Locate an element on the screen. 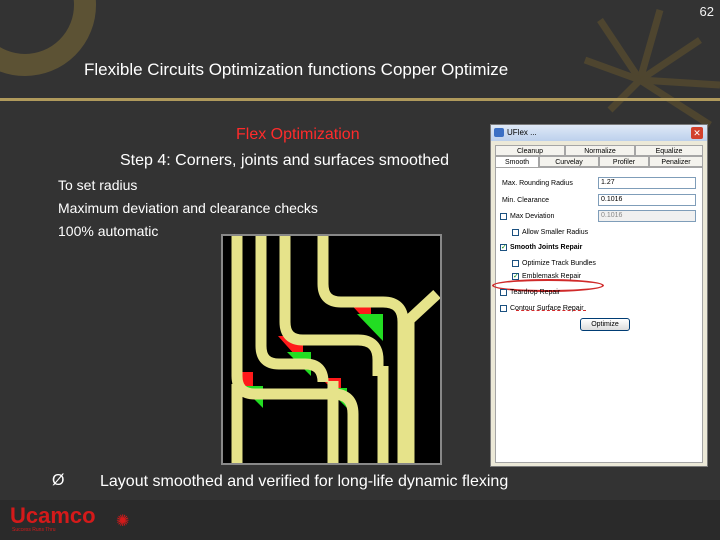 This screenshot has width=720, height=540. optimize-button: Optimize is located at coordinates (605, 324).